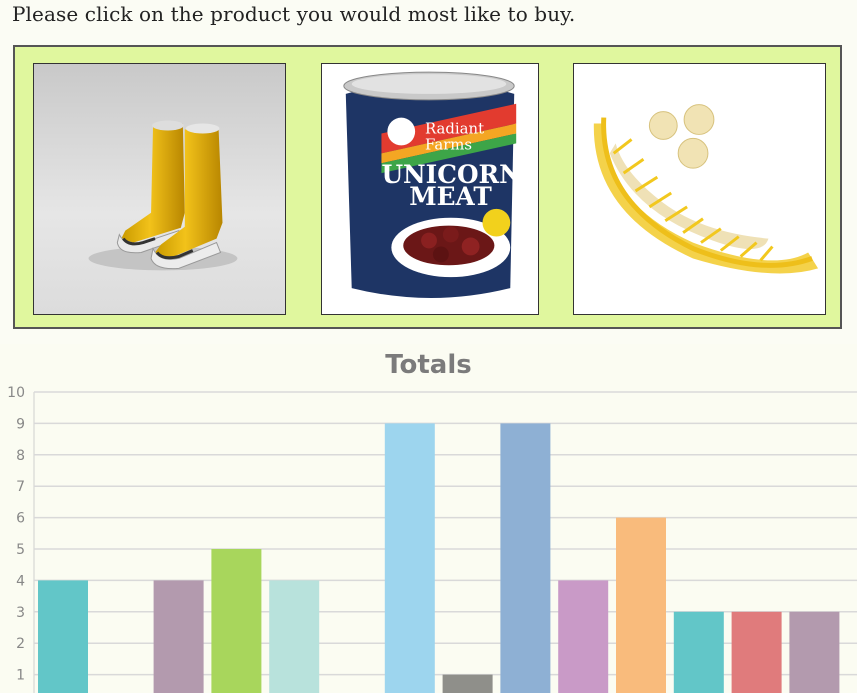 This screenshot has width=857, height=693. I want to click on banana-slicer-image, so click(699, 189).